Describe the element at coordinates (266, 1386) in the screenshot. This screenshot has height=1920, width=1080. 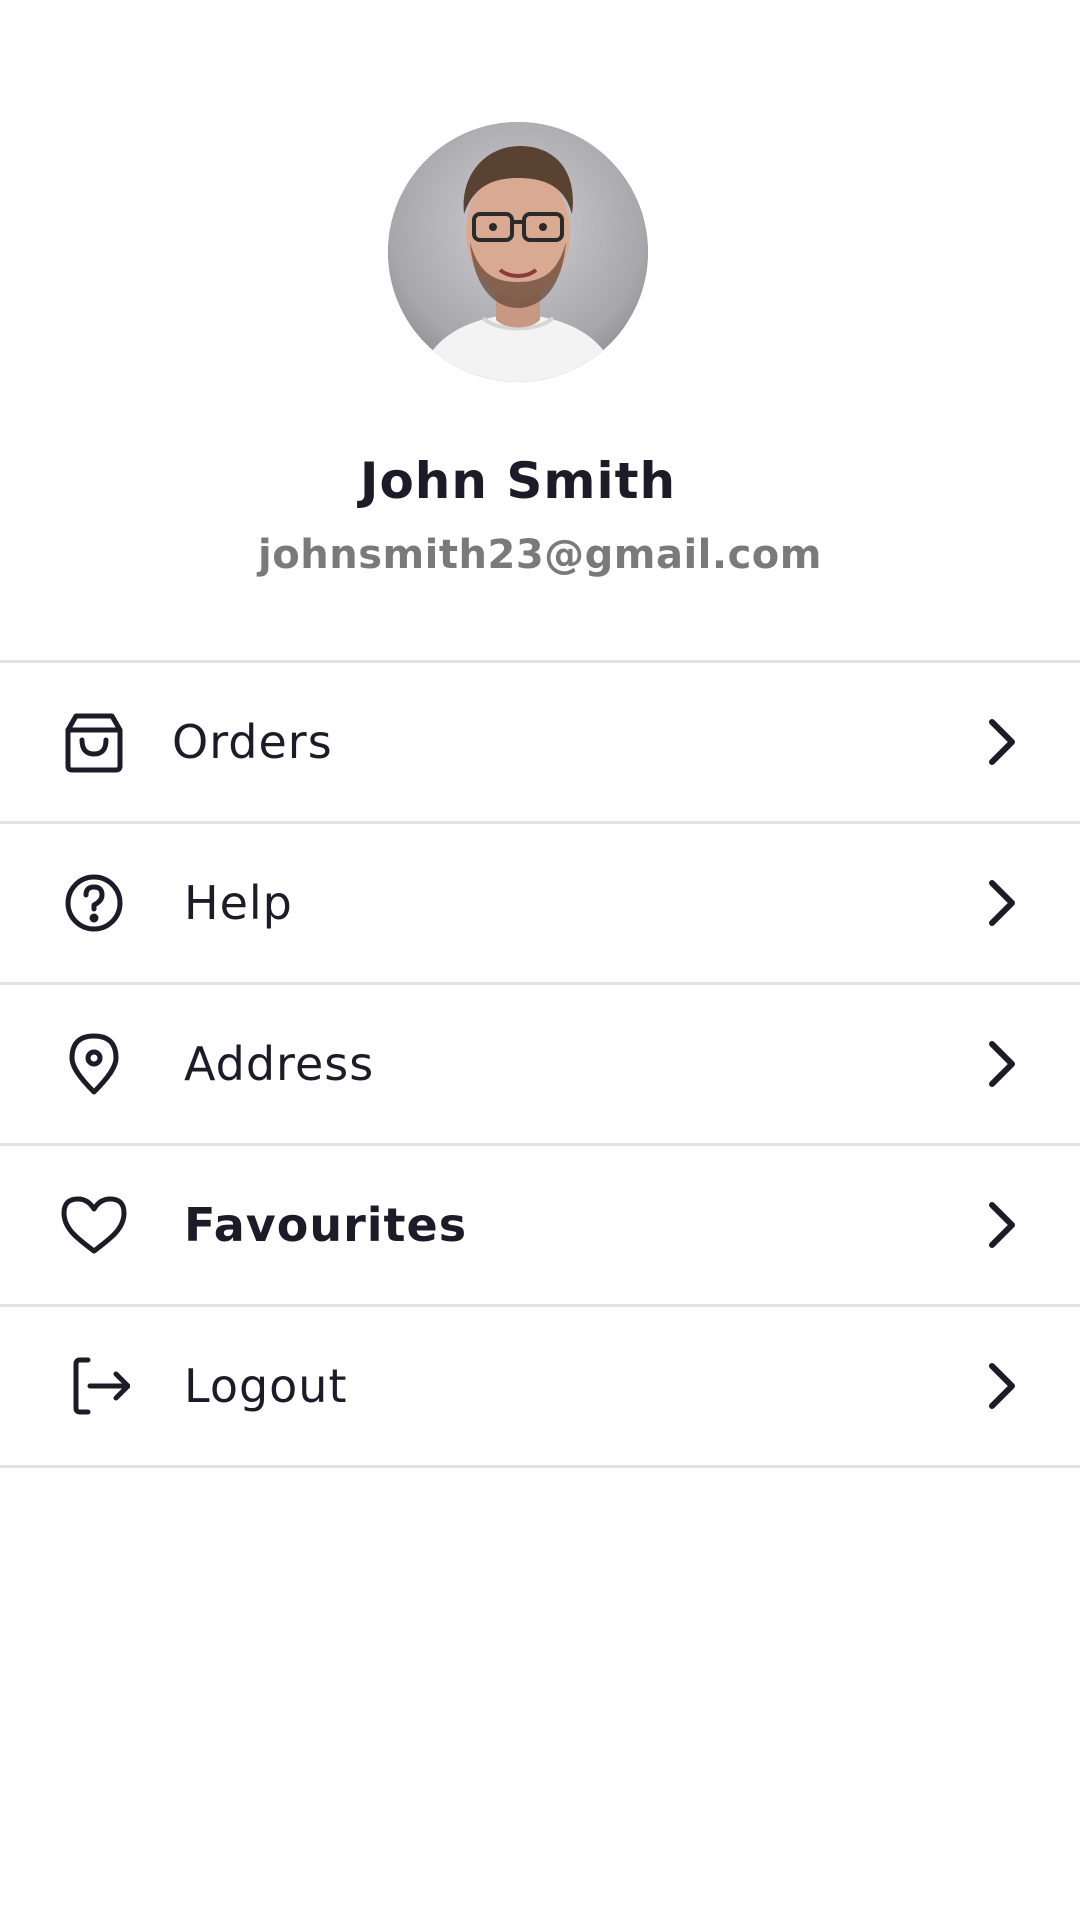
I see `menu-item-label: Logout` at that location.